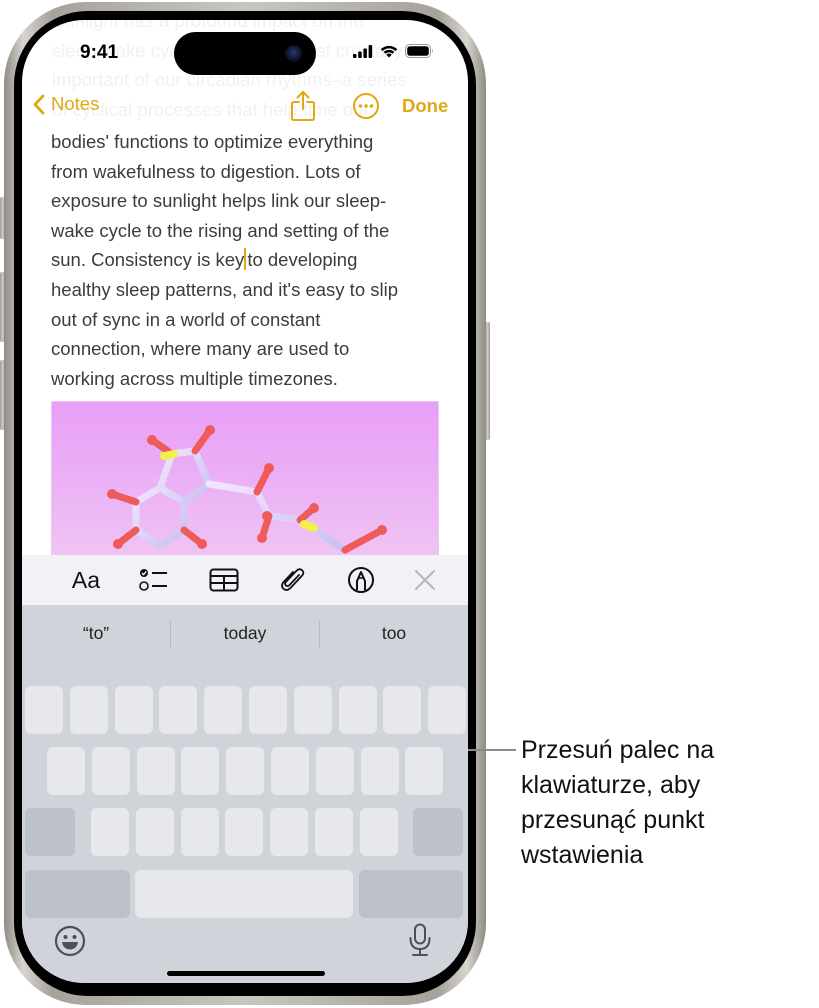  I want to click on emoji-button, so click(70, 941).